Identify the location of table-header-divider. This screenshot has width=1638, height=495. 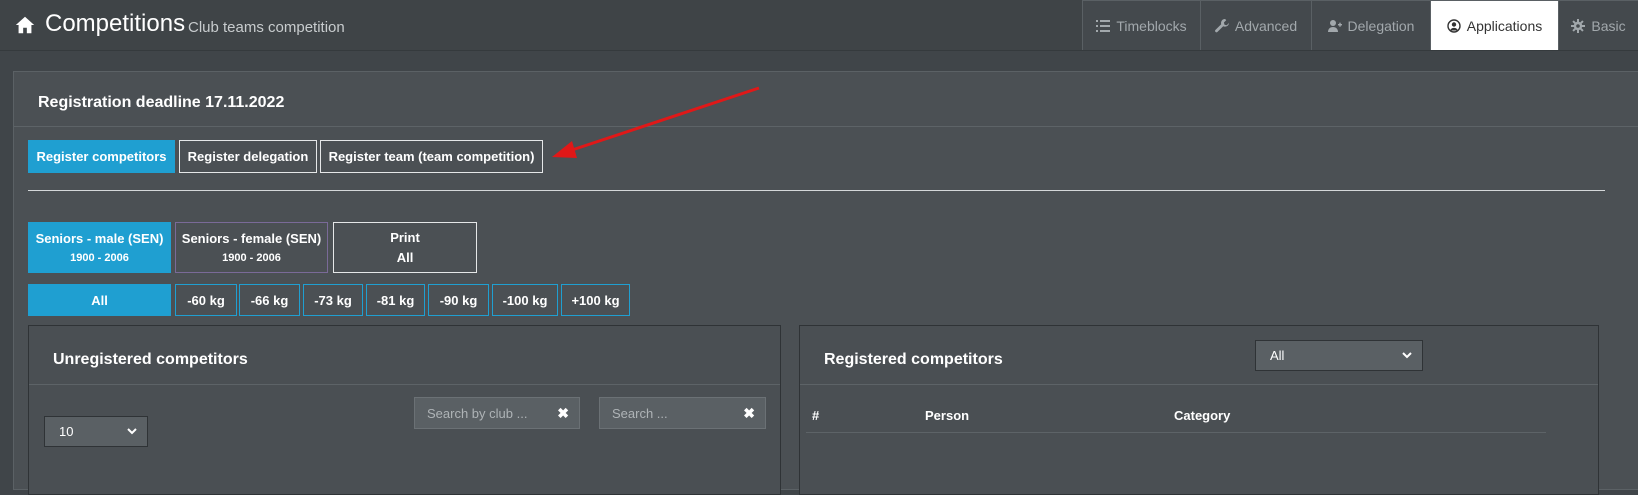
(1176, 432).